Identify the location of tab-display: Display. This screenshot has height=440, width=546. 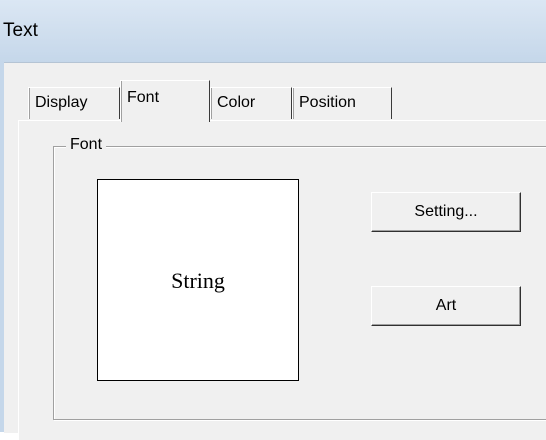
(74, 103).